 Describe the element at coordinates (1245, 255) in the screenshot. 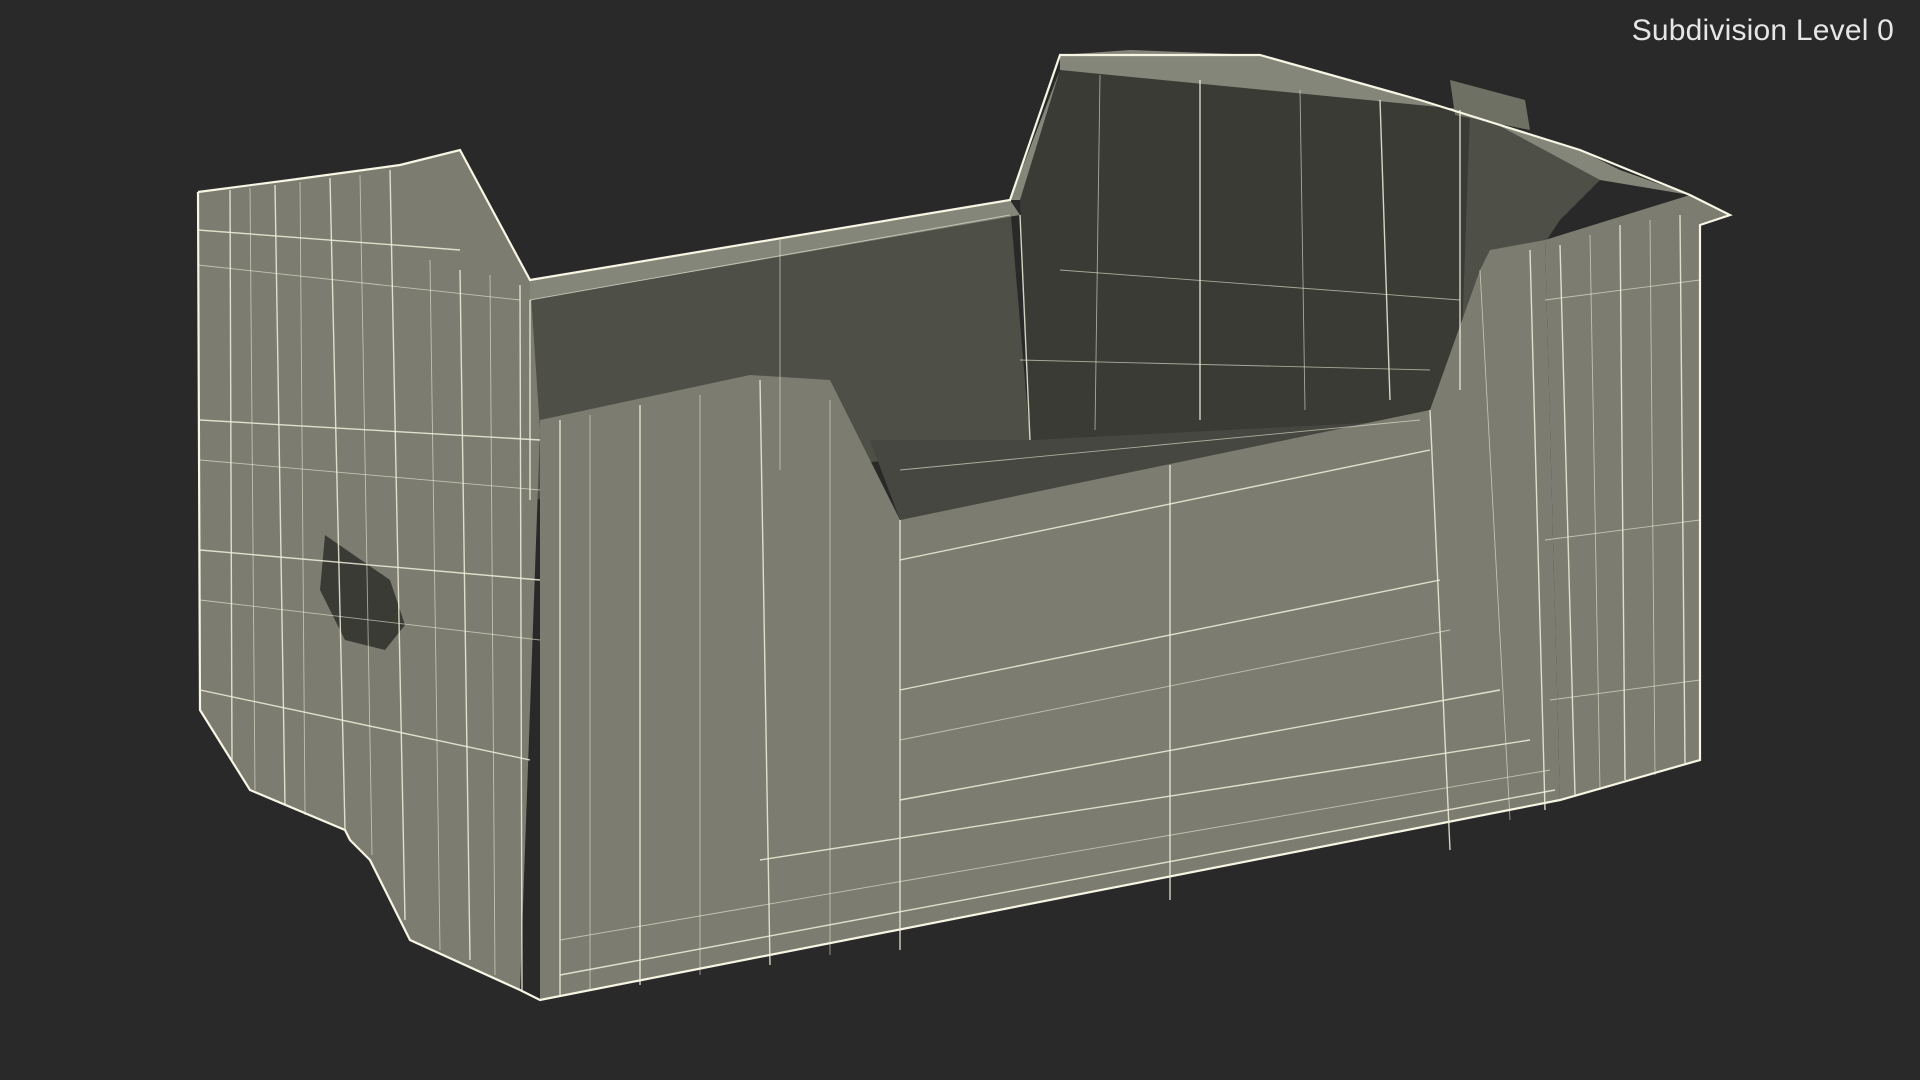

I see `crate-inner-back-wall` at that location.